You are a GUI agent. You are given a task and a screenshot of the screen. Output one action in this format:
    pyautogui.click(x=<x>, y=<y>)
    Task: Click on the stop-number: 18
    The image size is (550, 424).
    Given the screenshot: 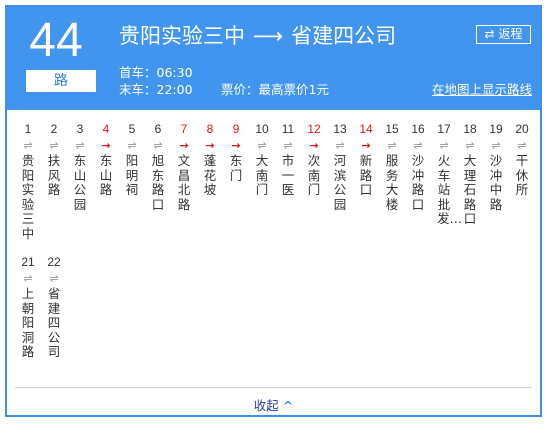 What is the action you would take?
    pyautogui.click(x=470, y=129)
    